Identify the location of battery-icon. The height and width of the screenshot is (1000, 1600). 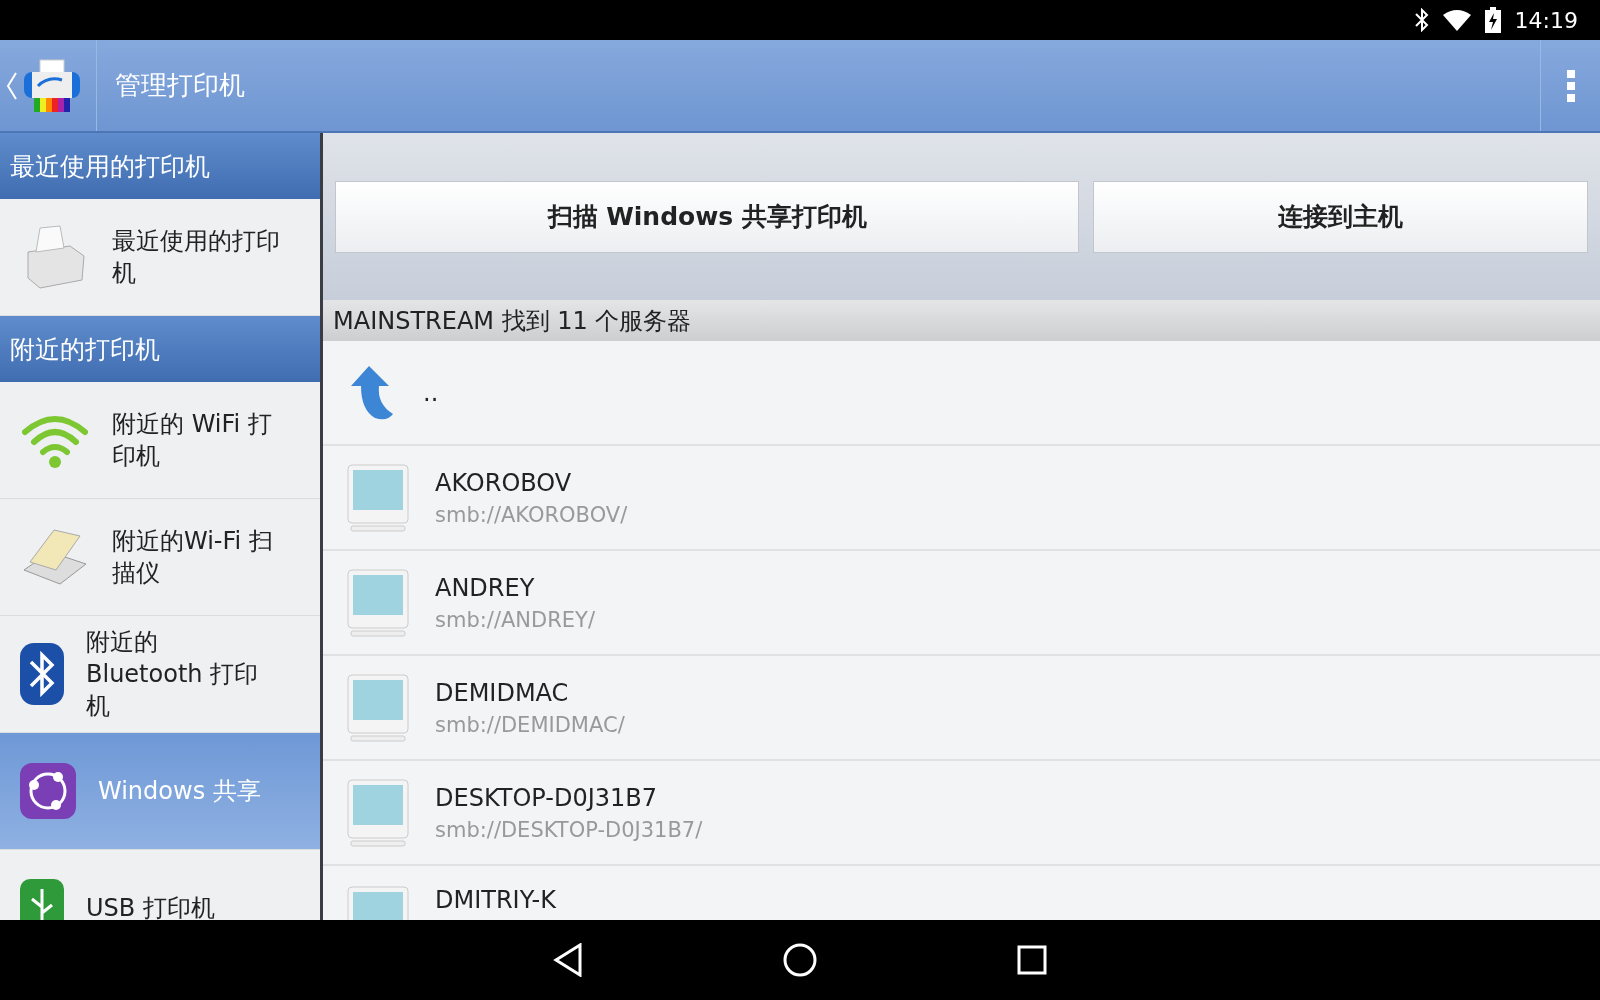
(1492, 20).